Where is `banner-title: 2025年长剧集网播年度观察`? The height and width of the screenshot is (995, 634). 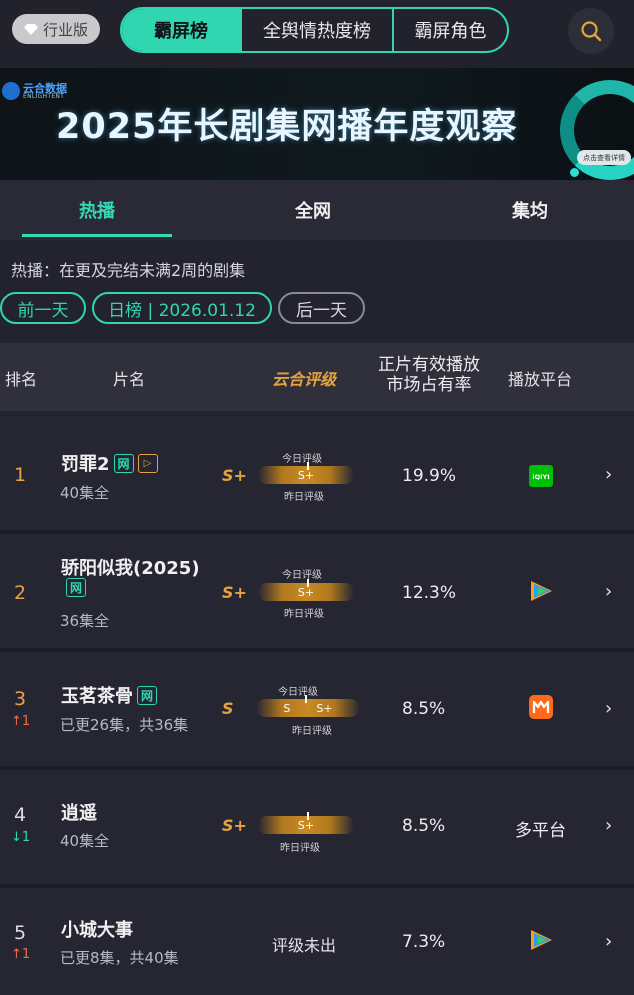 banner-title: 2025年长剧集网播年度观察 is located at coordinates (287, 127).